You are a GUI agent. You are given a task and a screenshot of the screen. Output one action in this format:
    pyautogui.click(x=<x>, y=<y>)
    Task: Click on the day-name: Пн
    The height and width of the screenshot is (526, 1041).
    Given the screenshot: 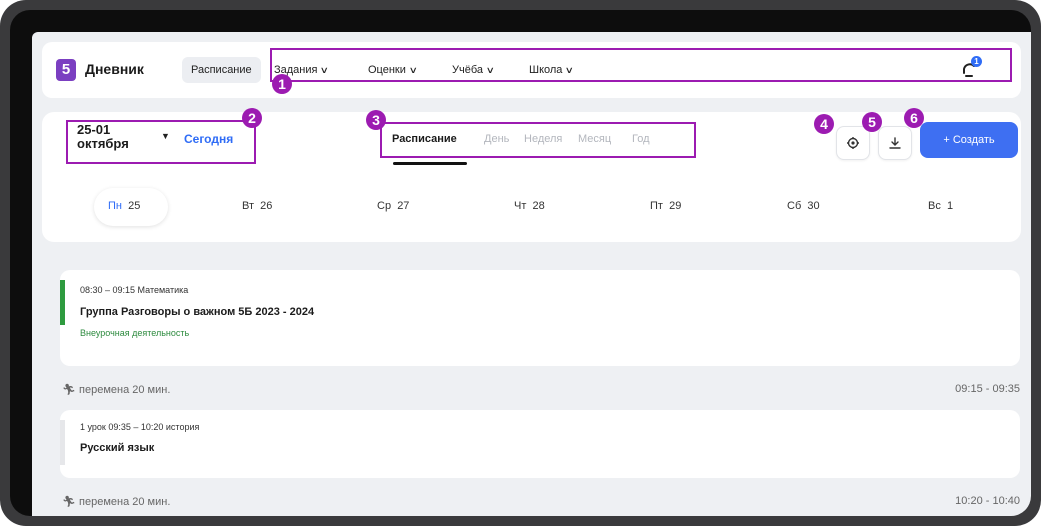 What is the action you would take?
    pyautogui.click(x=115, y=206)
    